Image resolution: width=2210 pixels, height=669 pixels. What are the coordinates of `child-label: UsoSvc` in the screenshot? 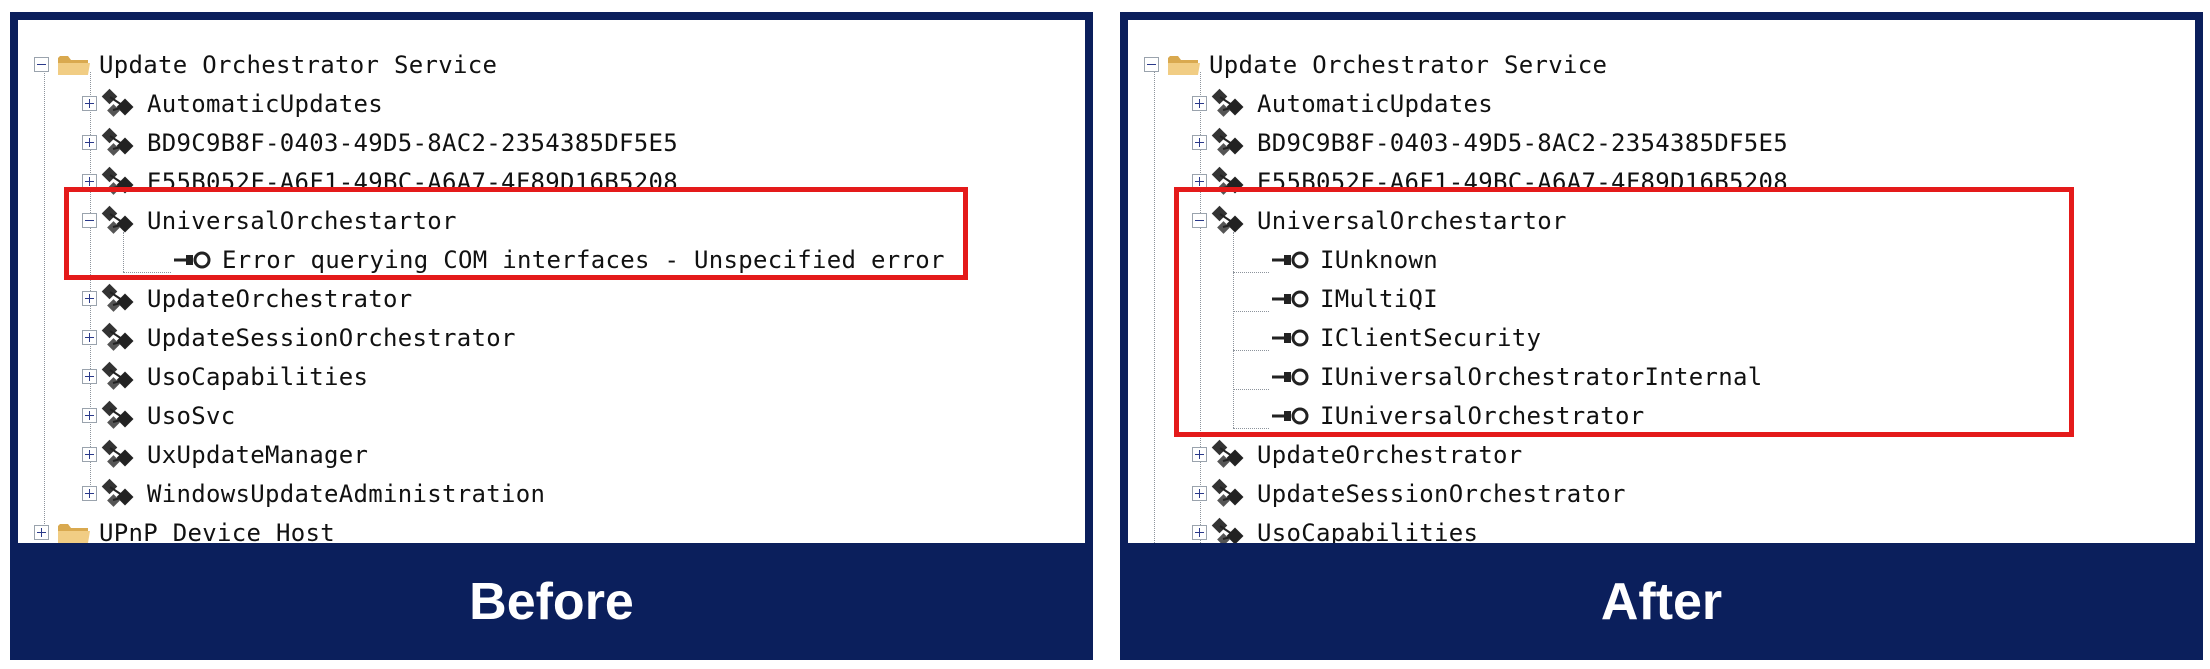 It's located at (191, 415).